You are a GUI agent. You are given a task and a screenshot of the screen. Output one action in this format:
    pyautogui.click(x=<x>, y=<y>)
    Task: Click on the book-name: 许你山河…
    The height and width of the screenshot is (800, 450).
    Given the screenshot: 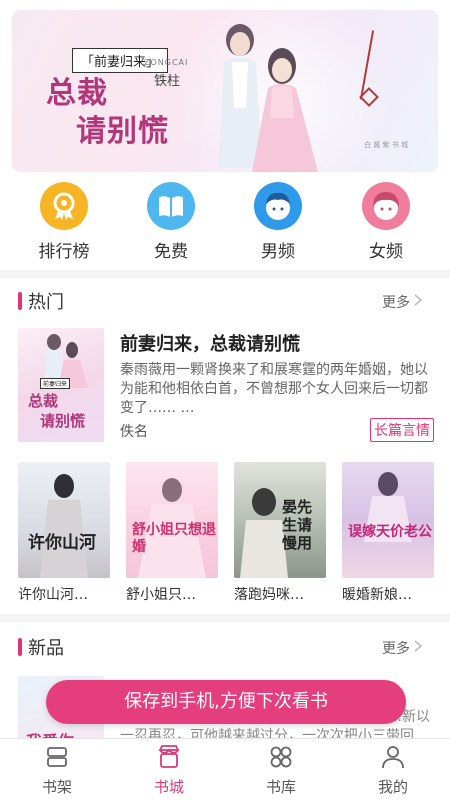 What is the action you would take?
    pyautogui.click(x=53, y=595)
    